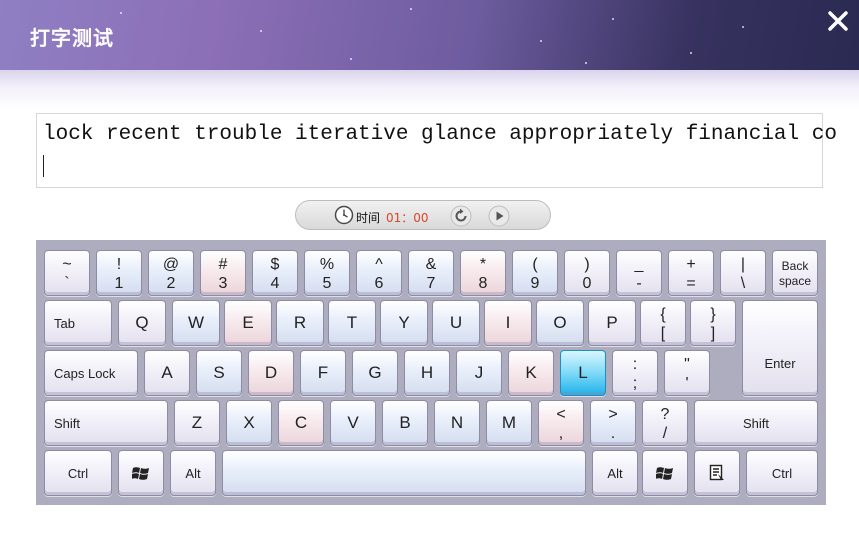  What do you see at coordinates (223, 273) in the screenshot?
I see `key-3: #3` at bounding box center [223, 273].